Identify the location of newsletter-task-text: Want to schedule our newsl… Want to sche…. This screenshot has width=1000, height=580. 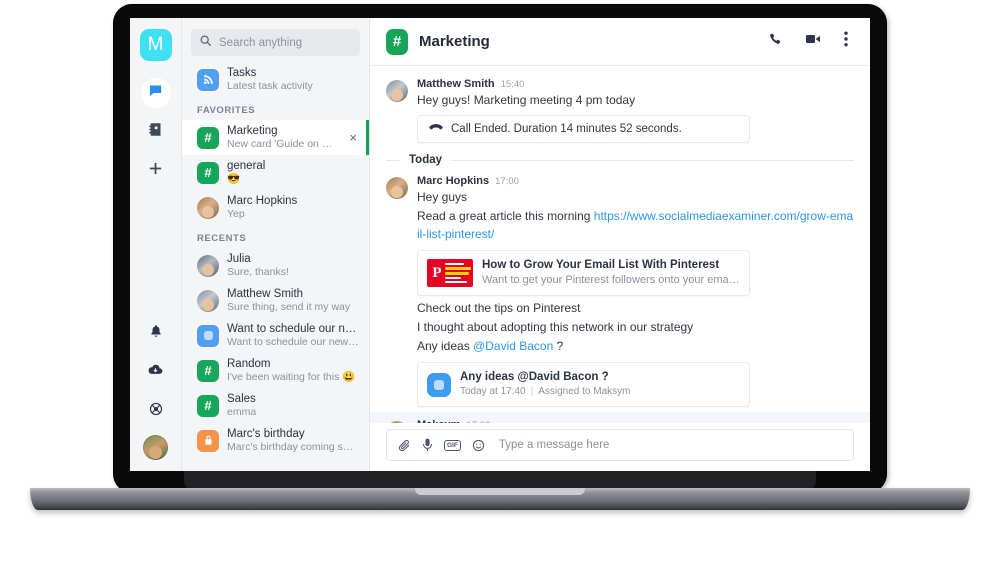
(293, 335).